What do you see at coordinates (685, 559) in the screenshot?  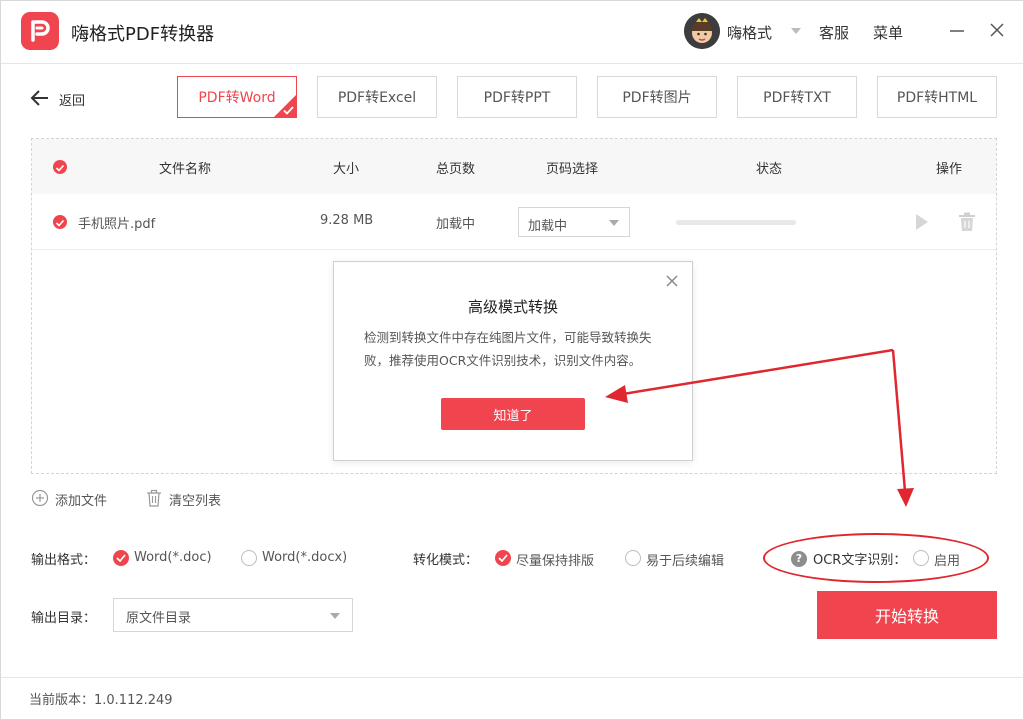 I see `mode-easy-edit-label: 易于后续编辑` at bounding box center [685, 559].